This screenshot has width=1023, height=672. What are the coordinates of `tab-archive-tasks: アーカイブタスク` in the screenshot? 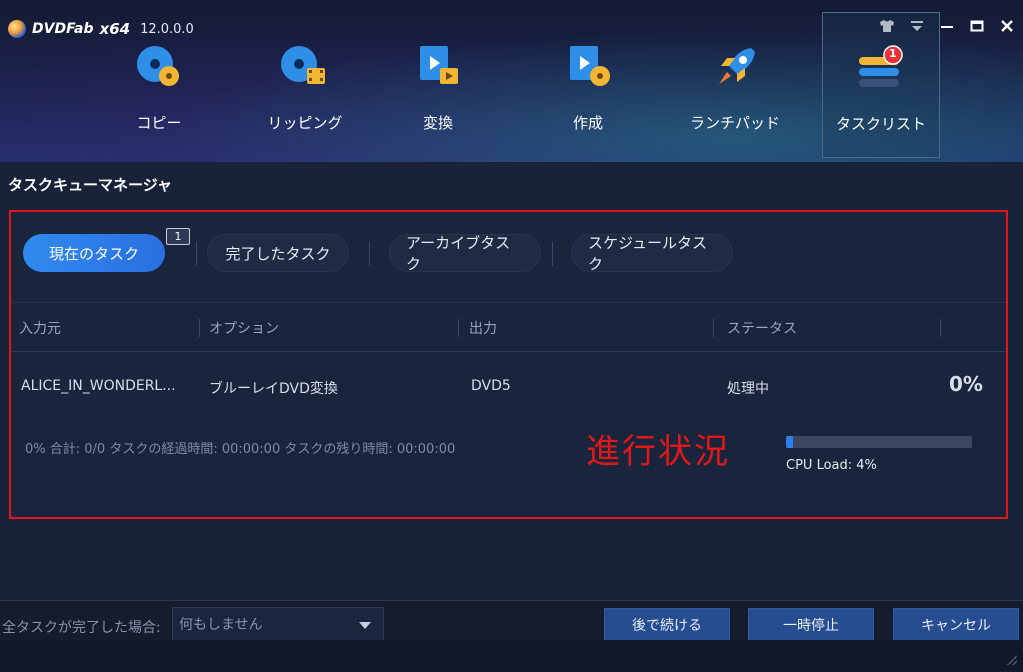 It's located at (465, 253).